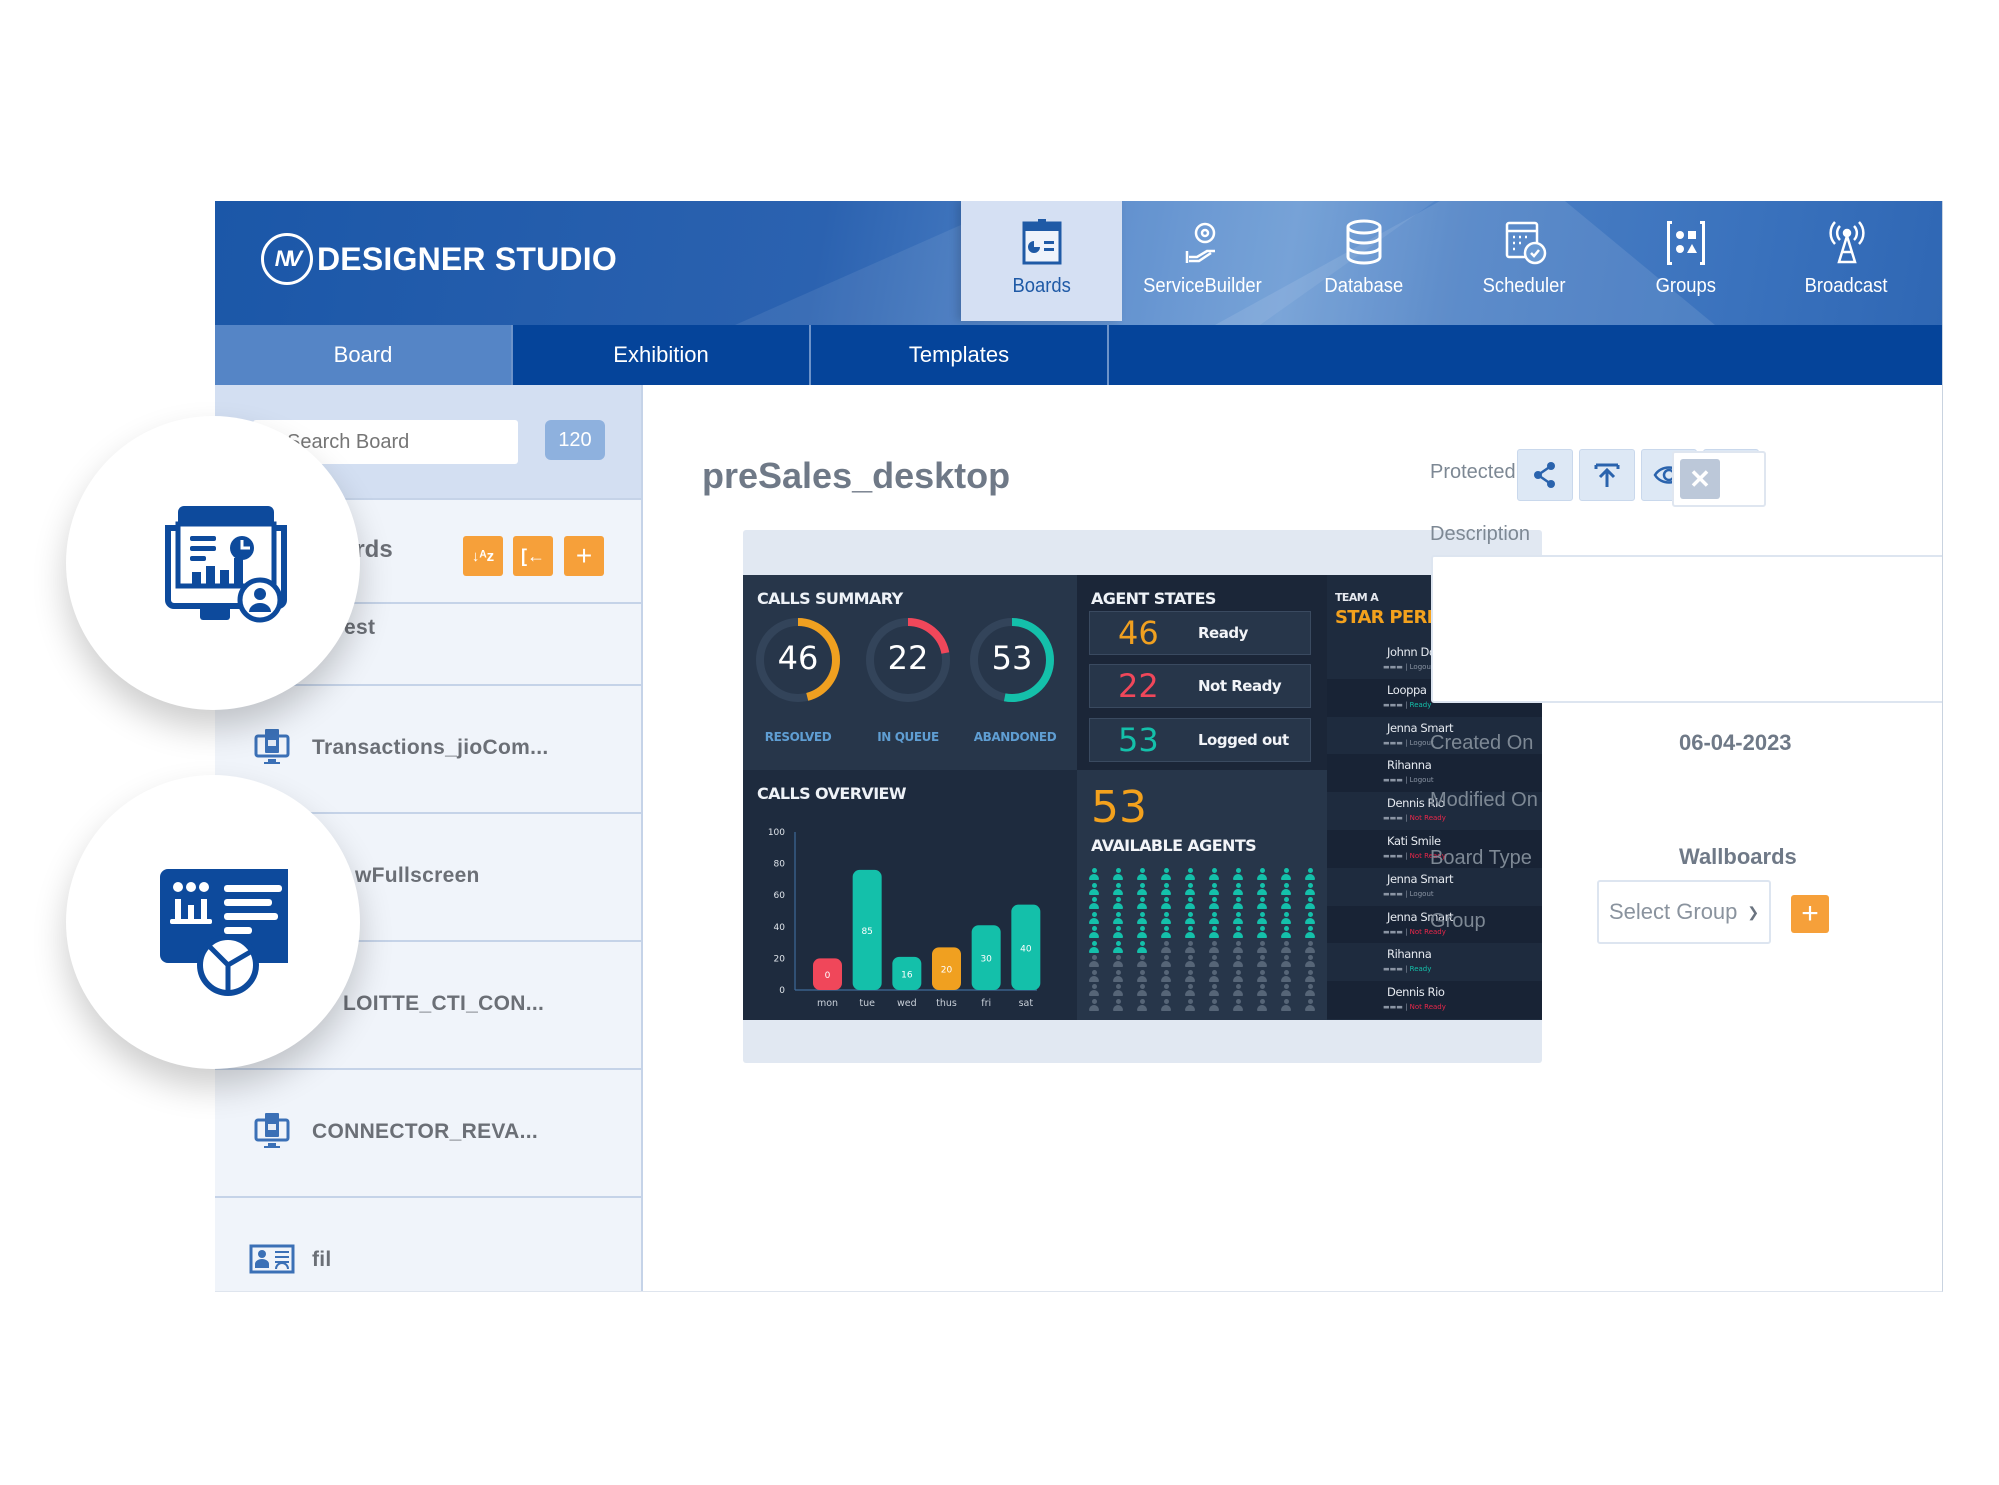 Image resolution: width=1999 pixels, height=1485 pixels. I want to click on state-label: Ready, so click(1223, 633).